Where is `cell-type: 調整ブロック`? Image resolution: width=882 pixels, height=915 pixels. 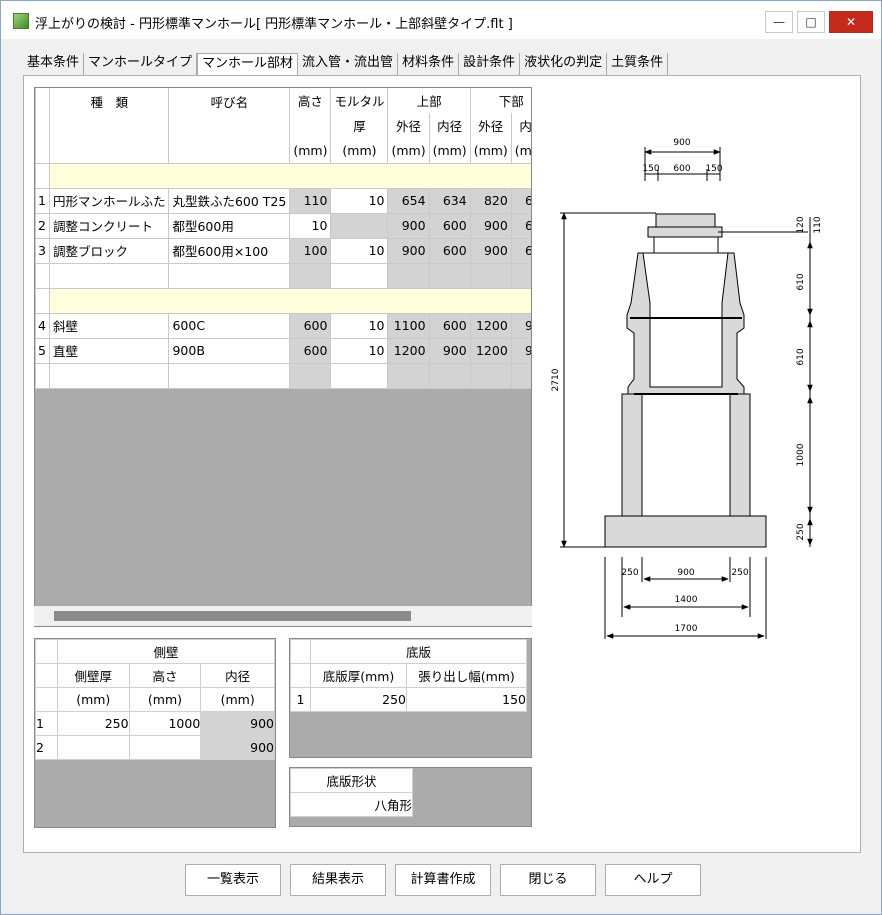
cell-type: 調整ブロック is located at coordinates (109, 250).